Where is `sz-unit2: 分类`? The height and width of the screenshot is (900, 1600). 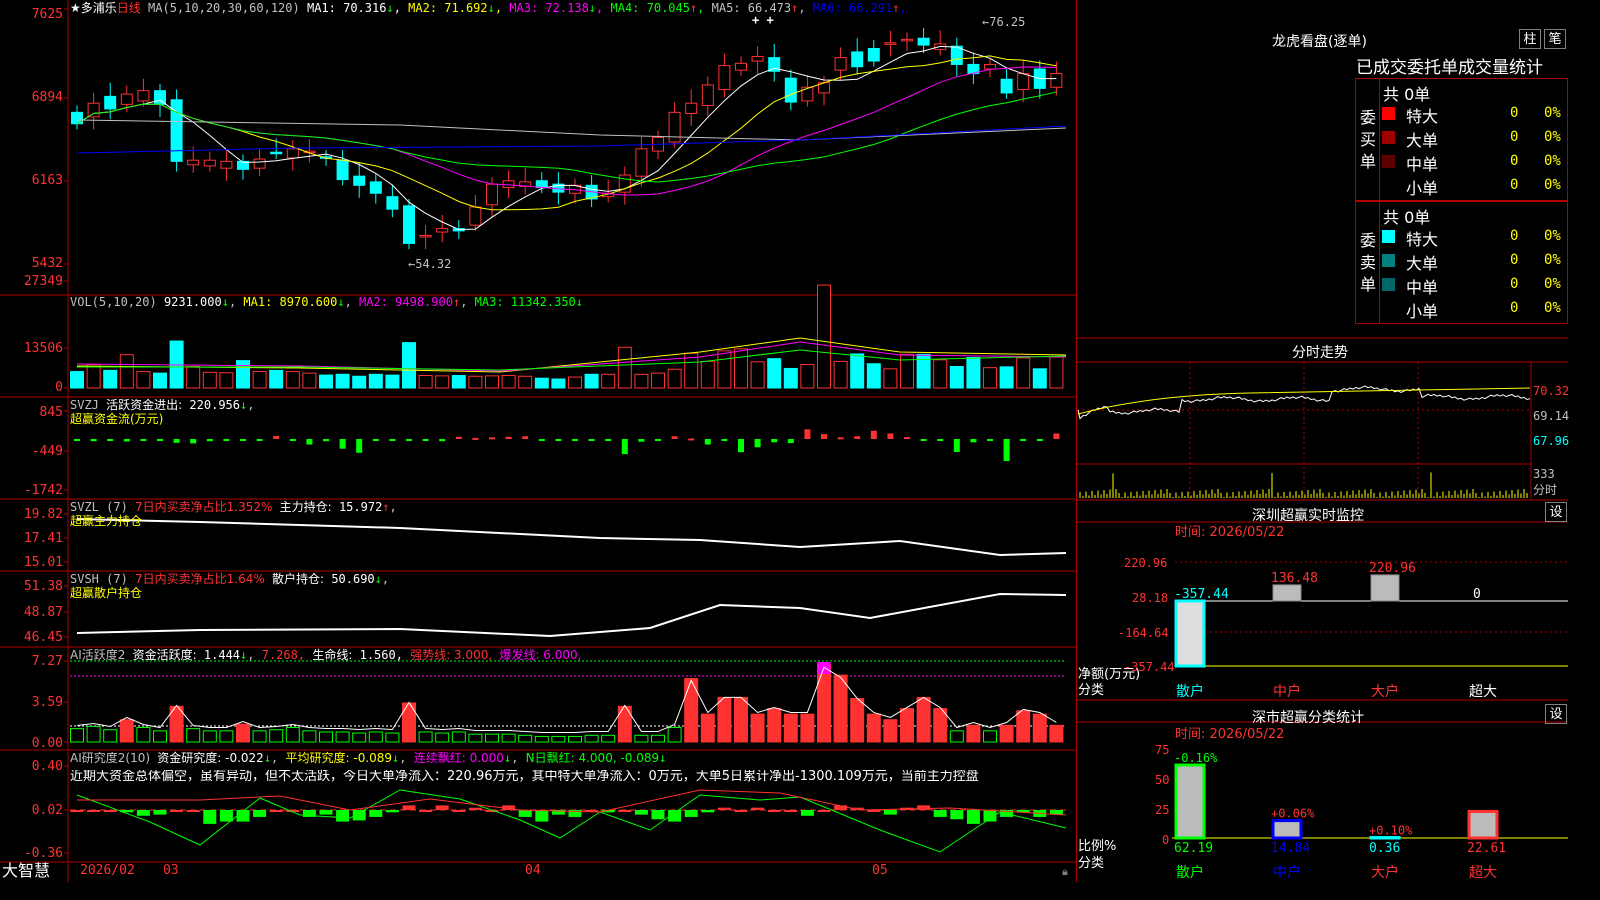
sz-unit2: 分类 is located at coordinates (1091, 690).